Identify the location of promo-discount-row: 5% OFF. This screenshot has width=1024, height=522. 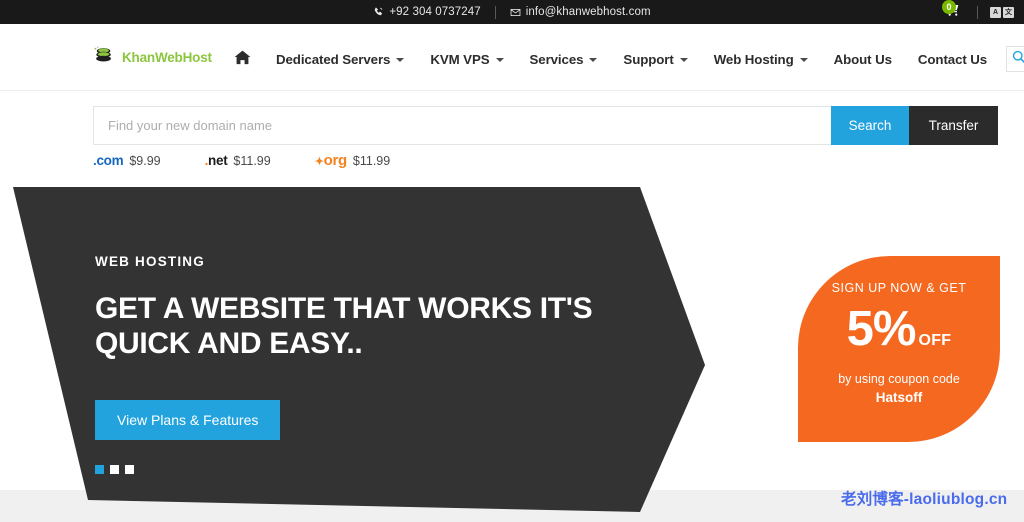
(899, 329).